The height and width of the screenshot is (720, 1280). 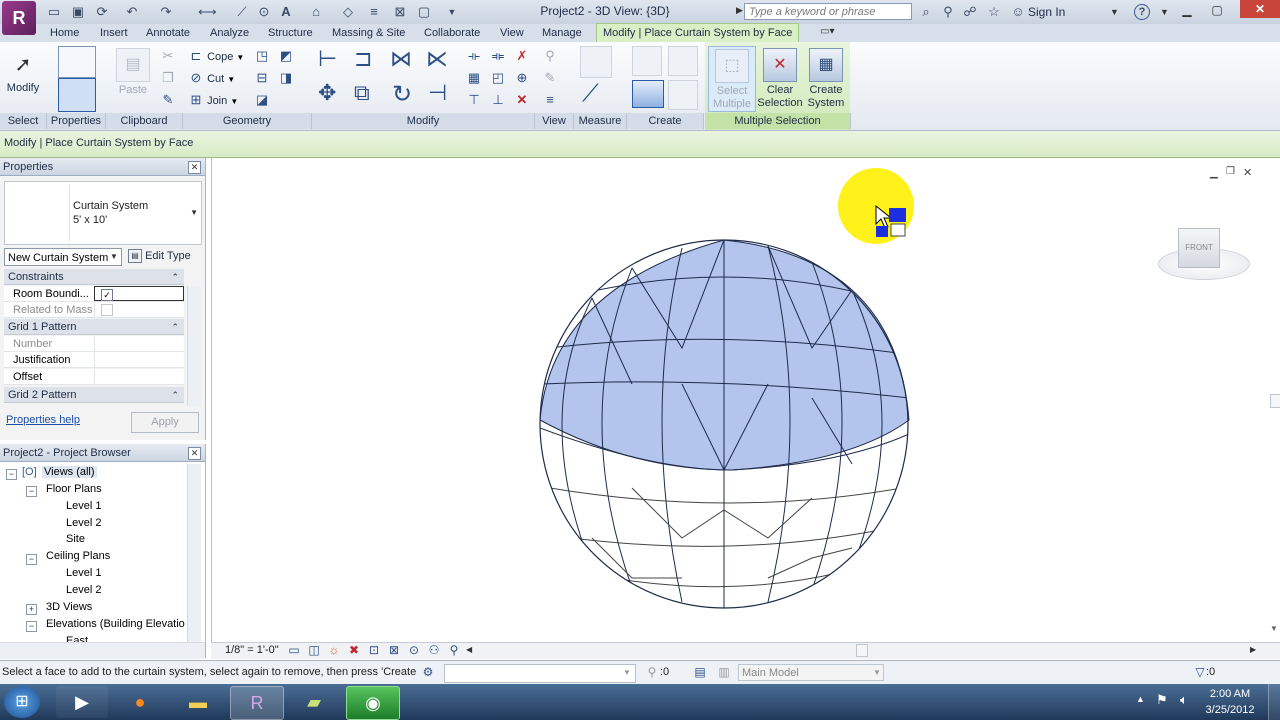 What do you see at coordinates (498, 78) in the screenshot?
I see `scale-icon: ◰` at bounding box center [498, 78].